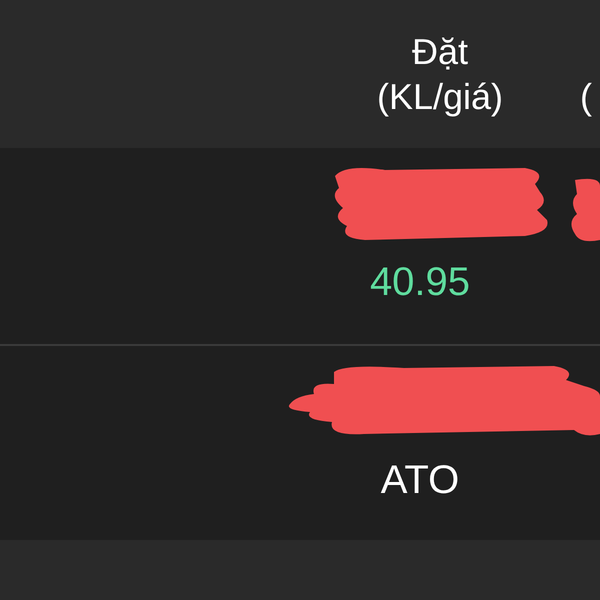 The image size is (600, 600). What do you see at coordinates (440, 97) in the screenshot?
I see `column-header: (KL/giá)` at bounding box center [440, 97].